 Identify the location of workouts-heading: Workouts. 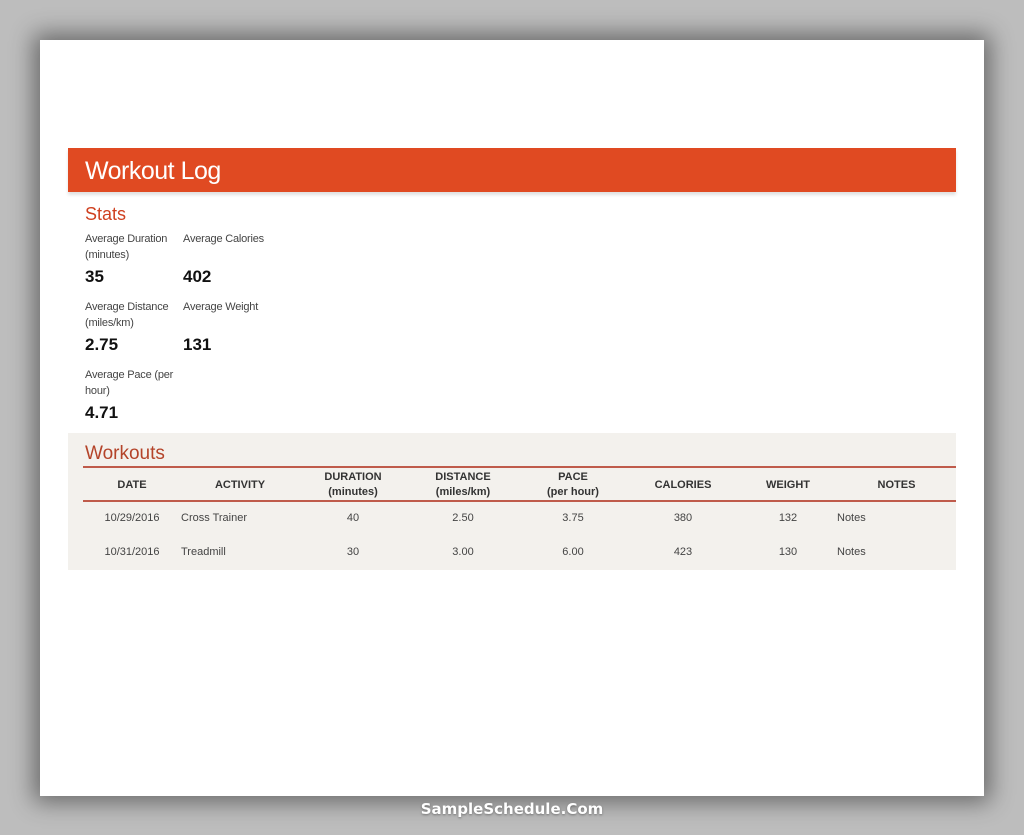
(125, 453).